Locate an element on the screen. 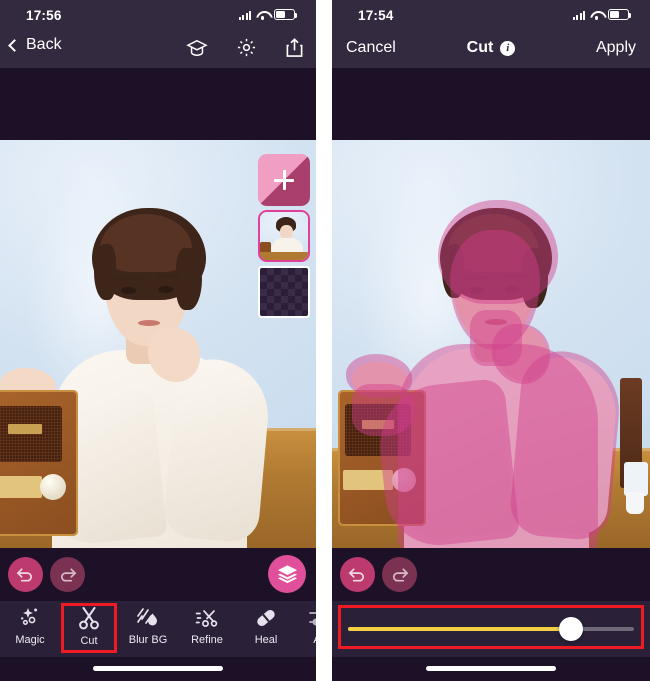 Image resolution: width=650 pixels, height=681 pixels. layers-button is located at coordinates (287, 574).